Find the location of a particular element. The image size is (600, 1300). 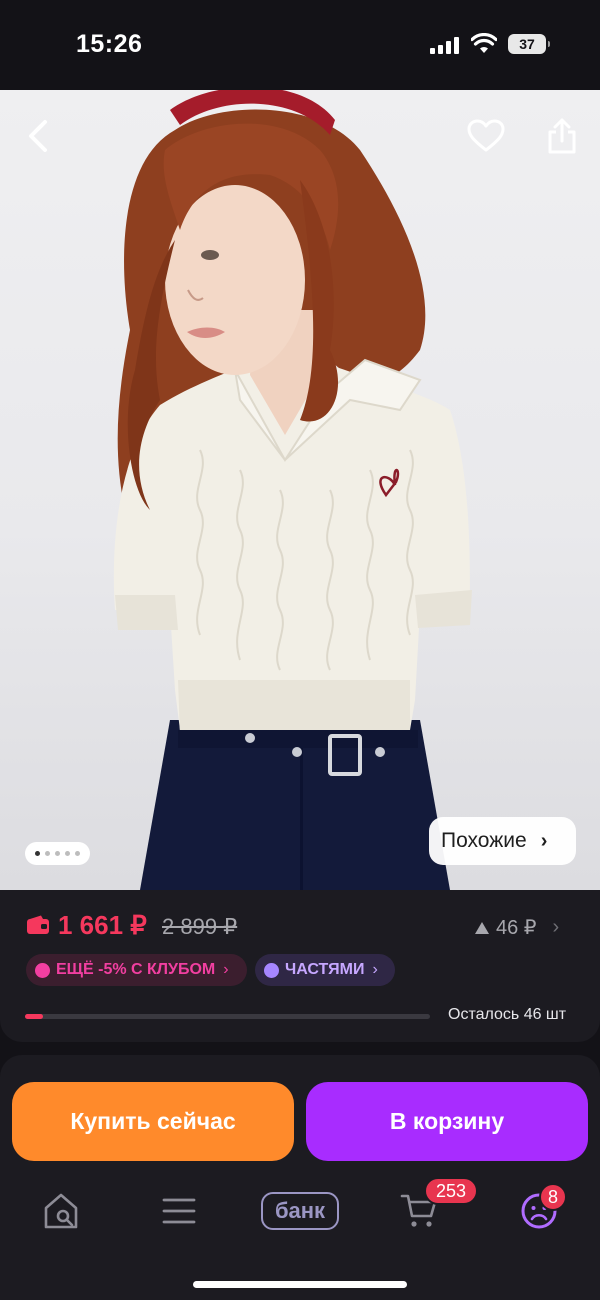

stock-progress-bar is located at coordinates (227, 1016).